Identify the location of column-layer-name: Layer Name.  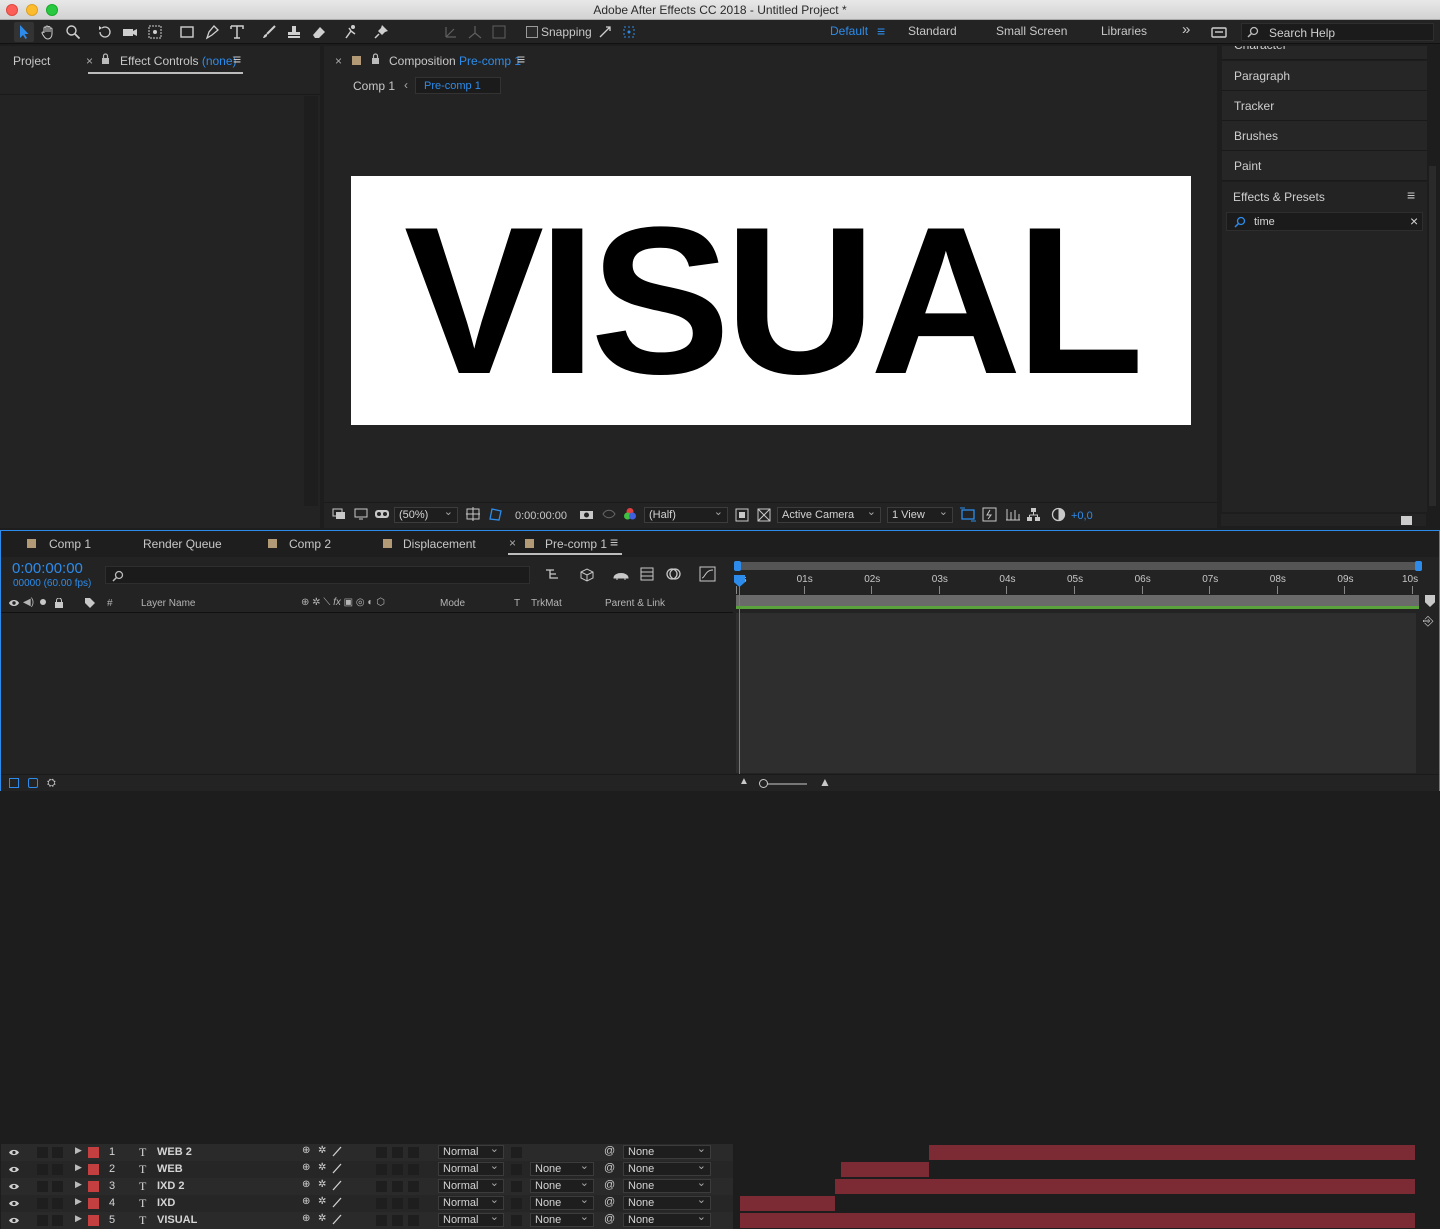
(168, 603).